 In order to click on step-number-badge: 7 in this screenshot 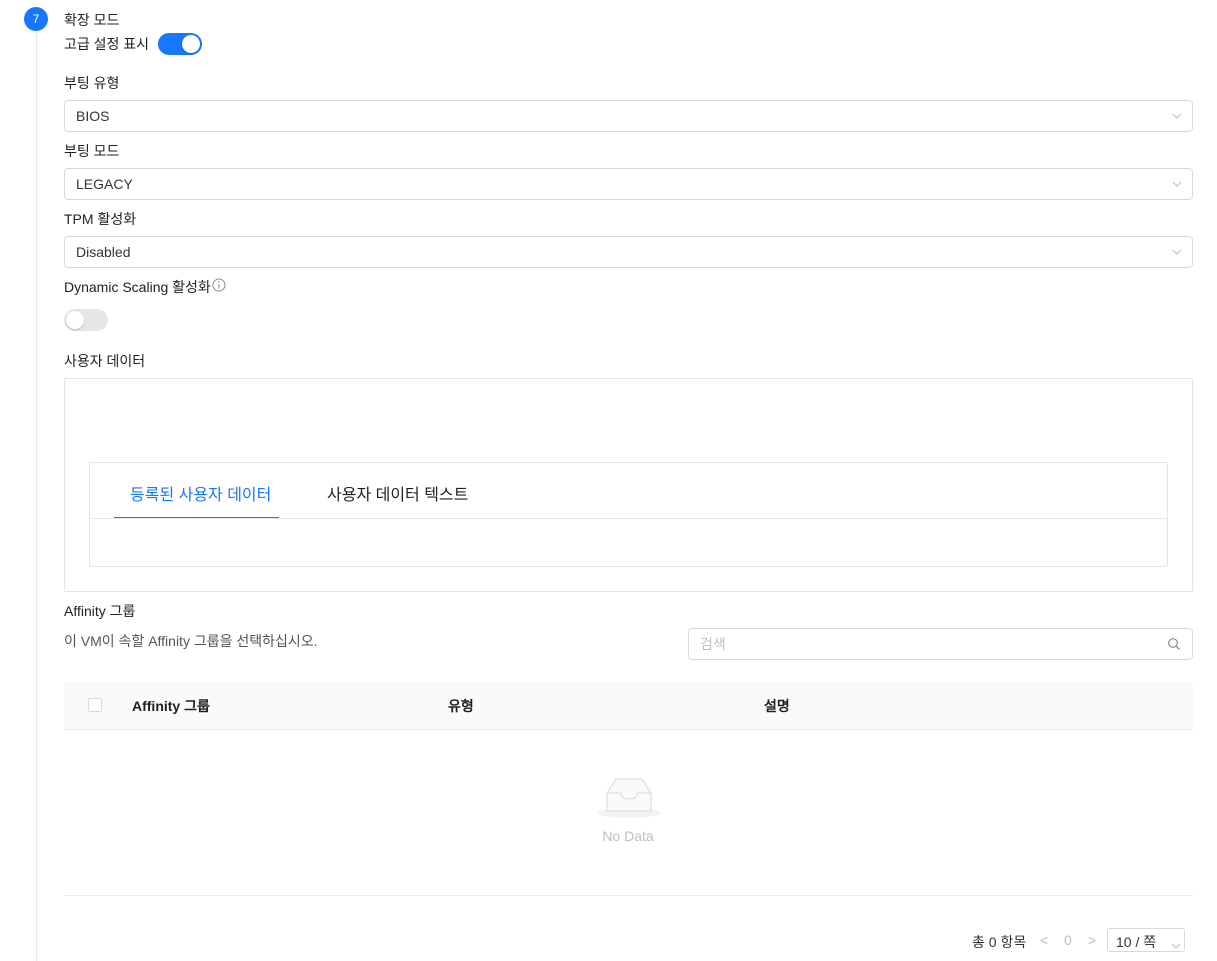, I will do `click(36, 19)`.